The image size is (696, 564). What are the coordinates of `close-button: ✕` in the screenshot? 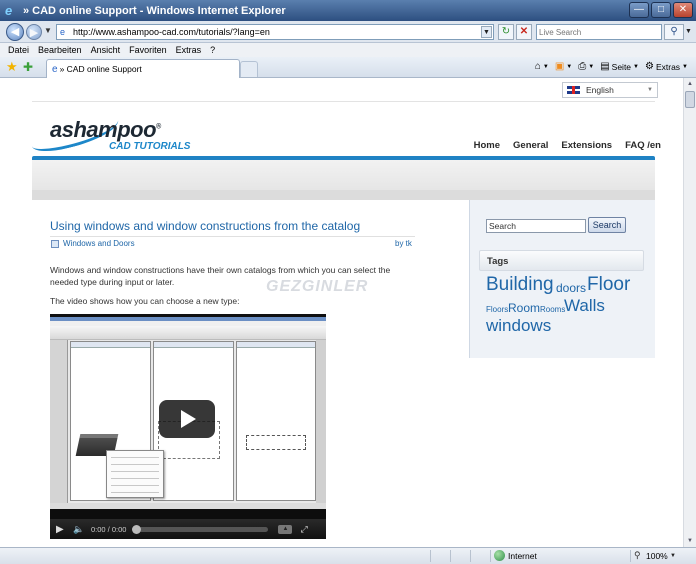 It's located at (683, 10).